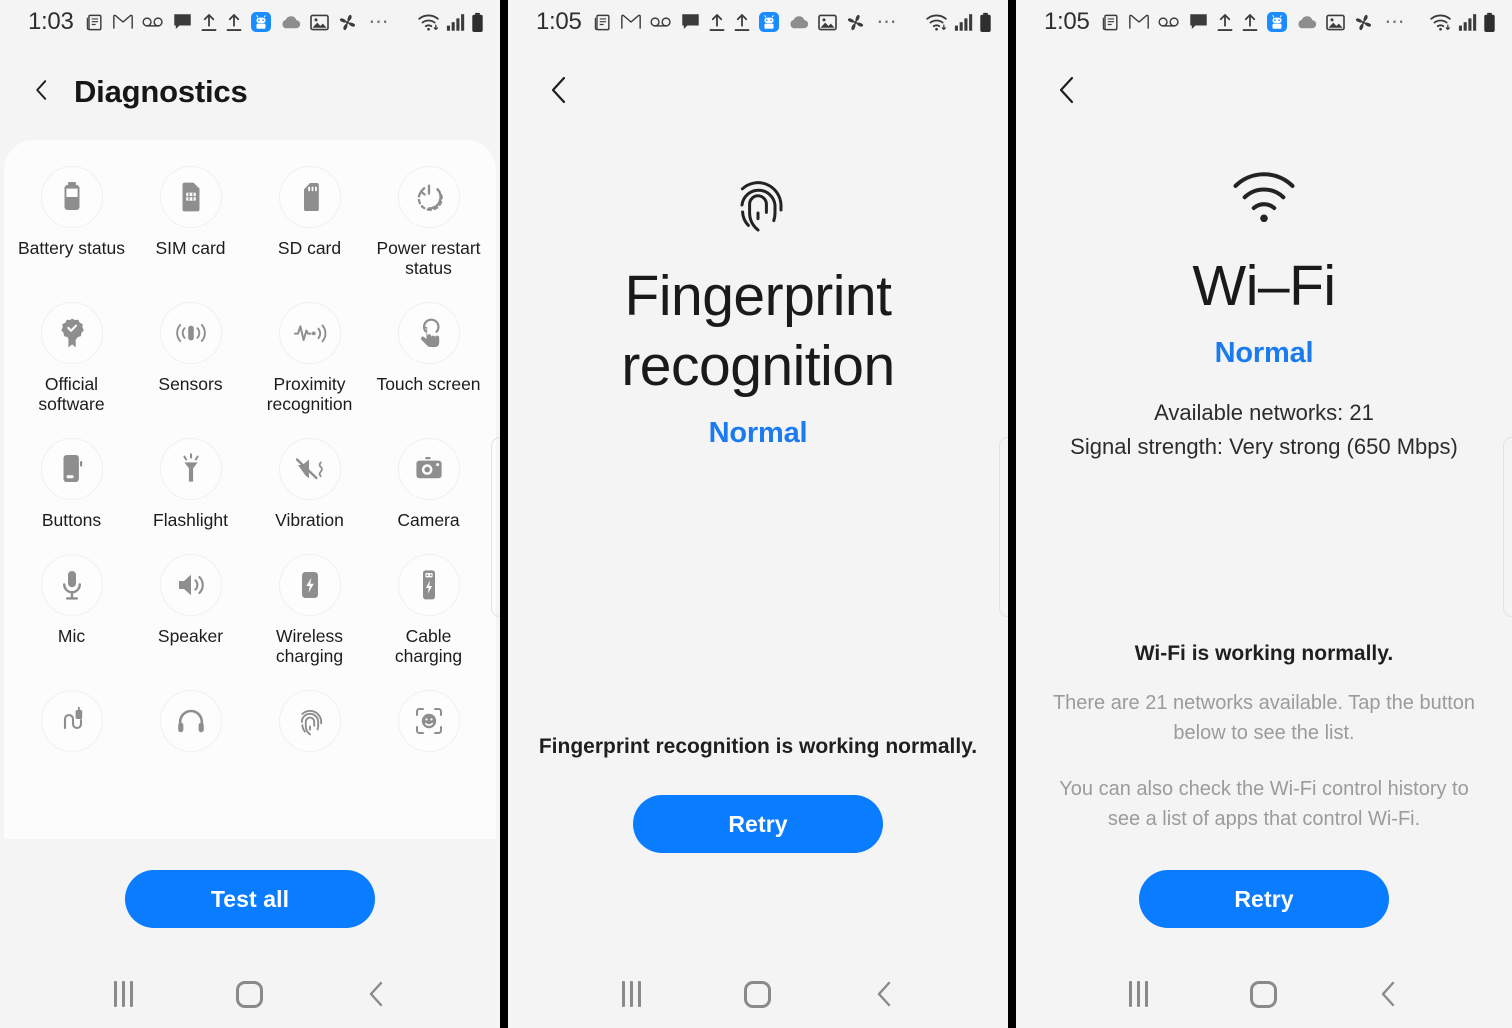 The width and height of the screenshot is (1512, 1028). I want to click on diagnostic-tile-wireless-charging: Wireless charging, so click(309, 610).